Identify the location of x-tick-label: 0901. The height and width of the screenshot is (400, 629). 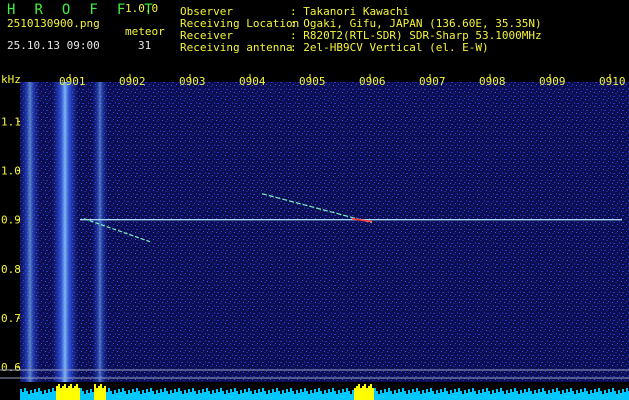
(72, 81).